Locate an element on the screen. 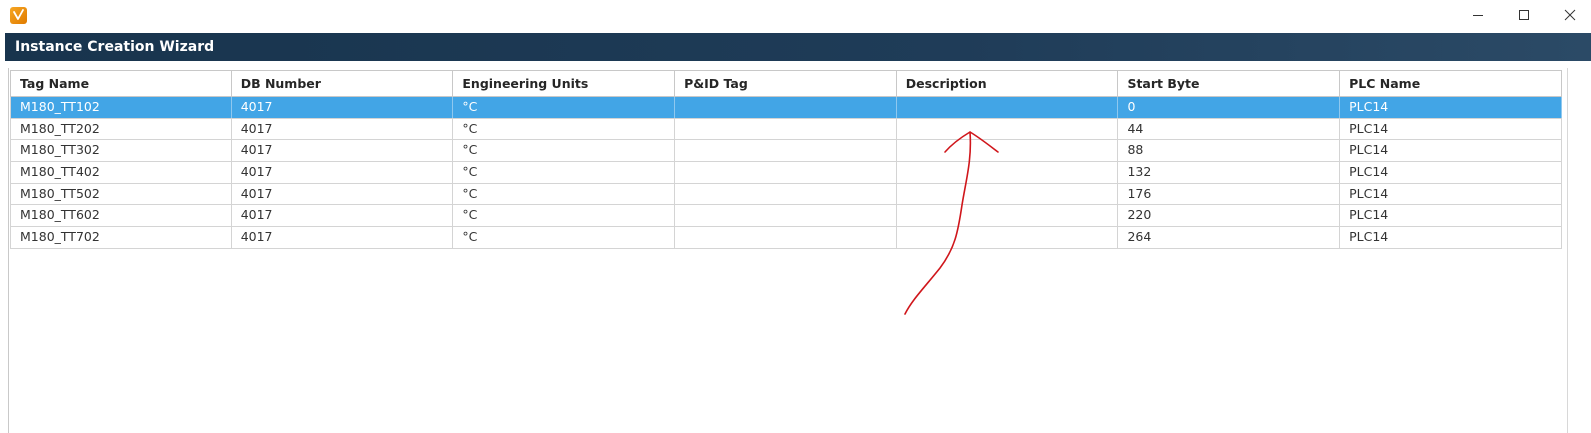 The width and height of the screenshot is (1591, 433). maximize-button is located at coordinates (1524, 15).